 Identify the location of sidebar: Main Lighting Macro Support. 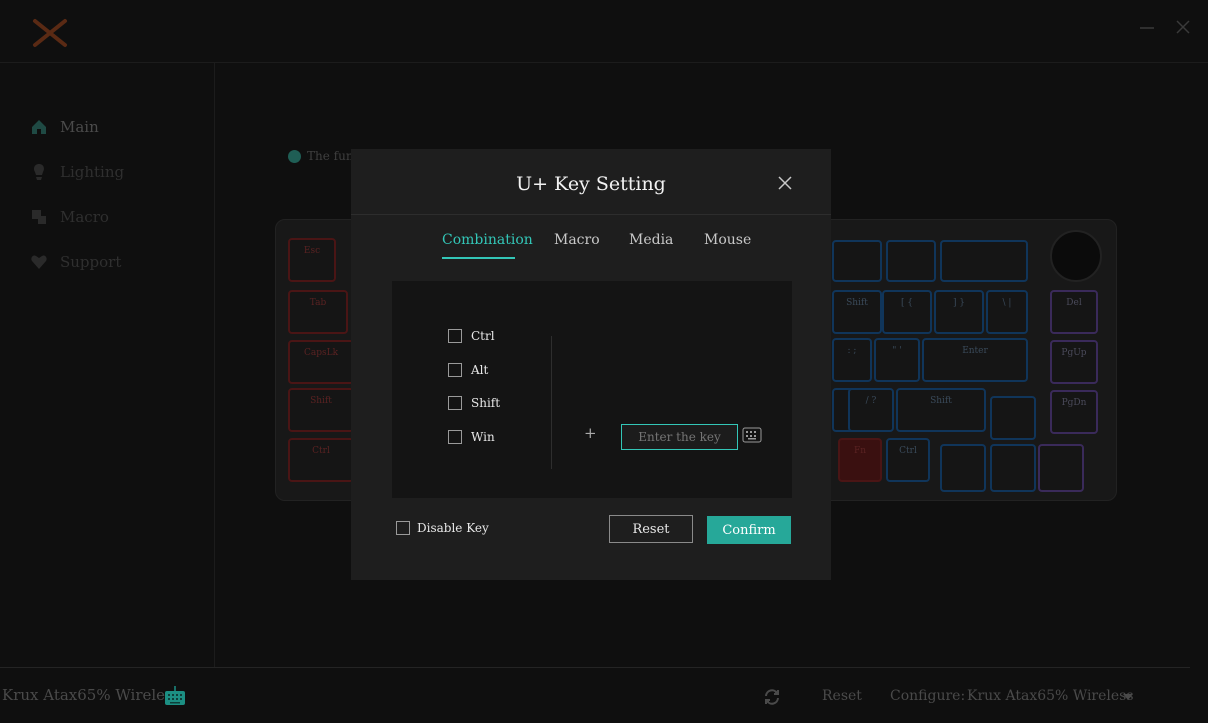
(107, 364).